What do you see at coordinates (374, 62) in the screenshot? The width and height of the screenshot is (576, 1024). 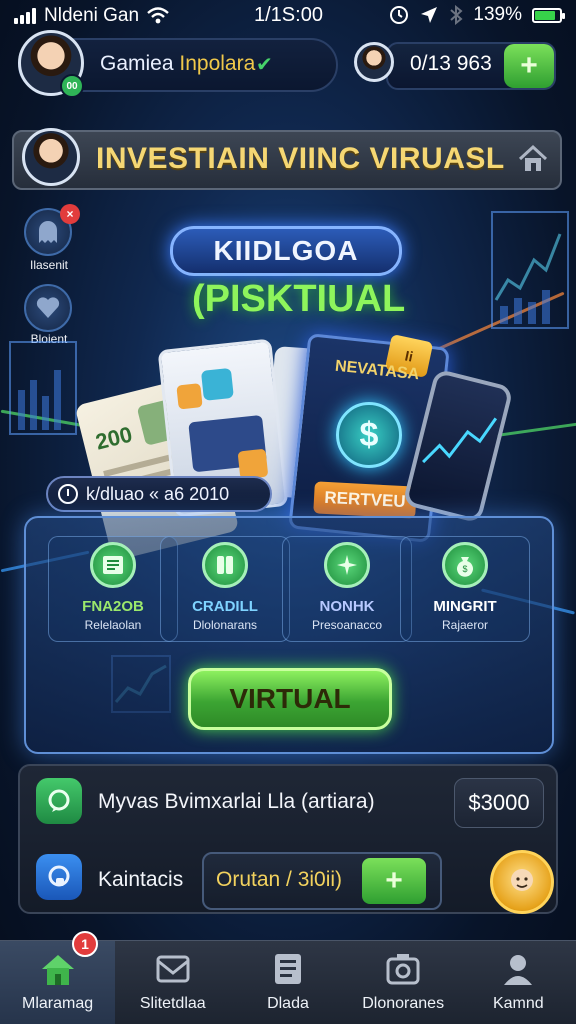 I see `avatar-small` at bounding box center [374, 62].